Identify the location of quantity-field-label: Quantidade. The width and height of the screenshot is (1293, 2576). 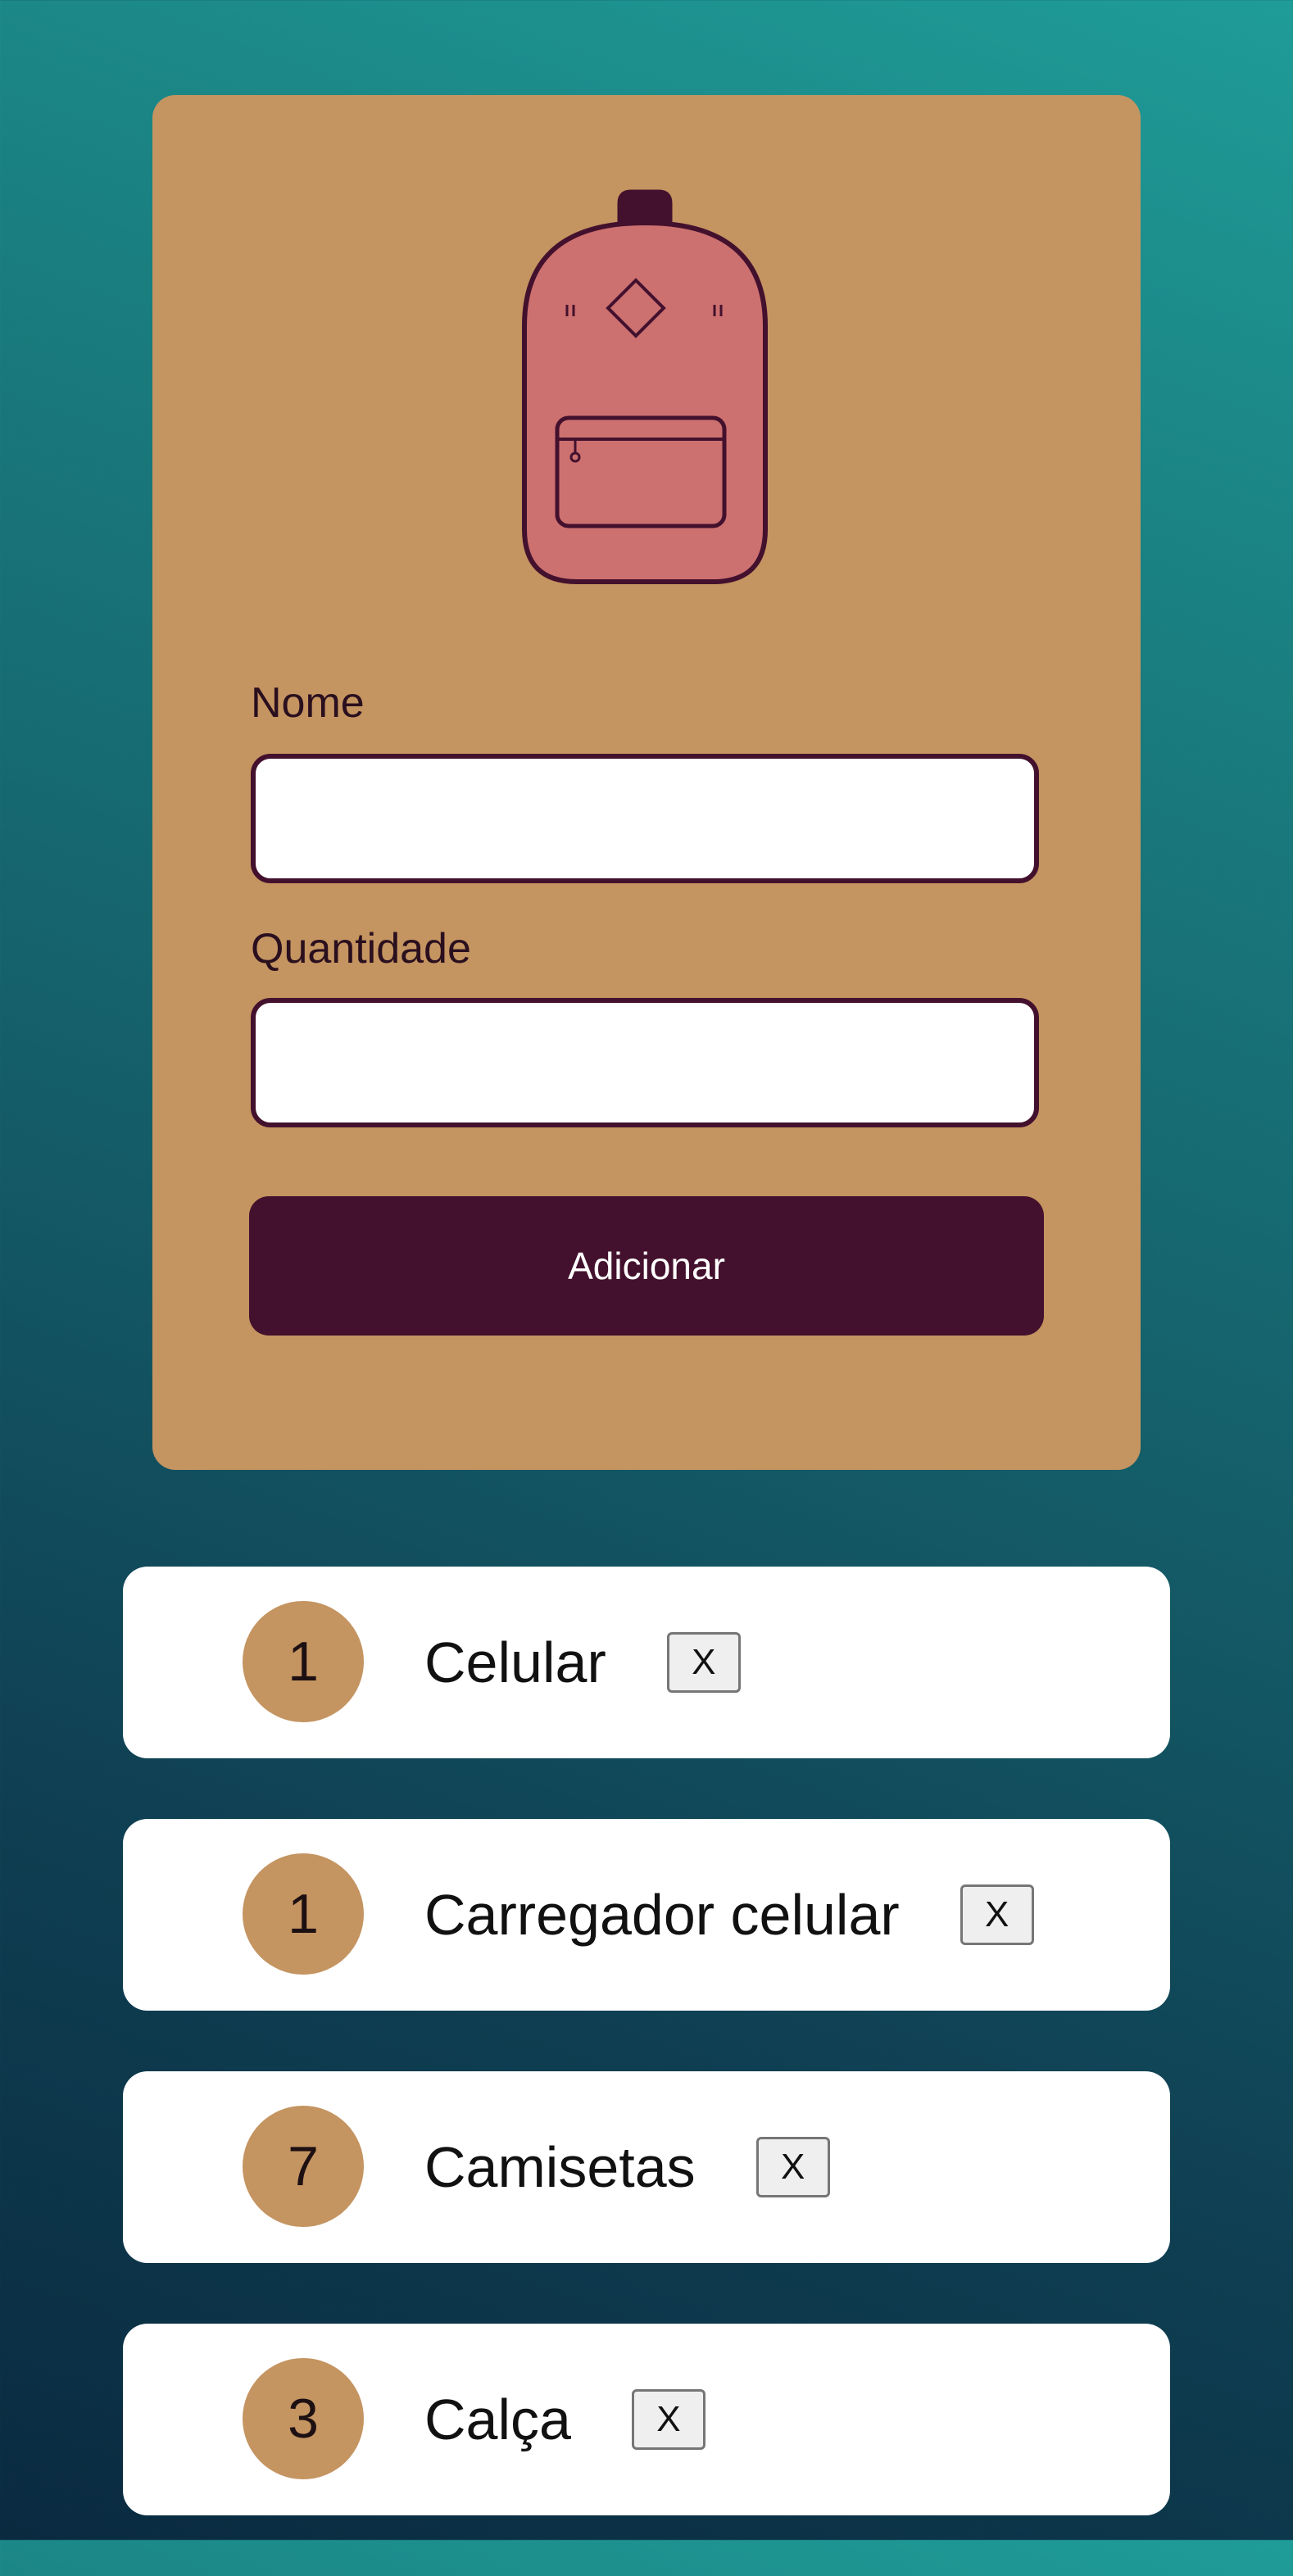
(361, 949).